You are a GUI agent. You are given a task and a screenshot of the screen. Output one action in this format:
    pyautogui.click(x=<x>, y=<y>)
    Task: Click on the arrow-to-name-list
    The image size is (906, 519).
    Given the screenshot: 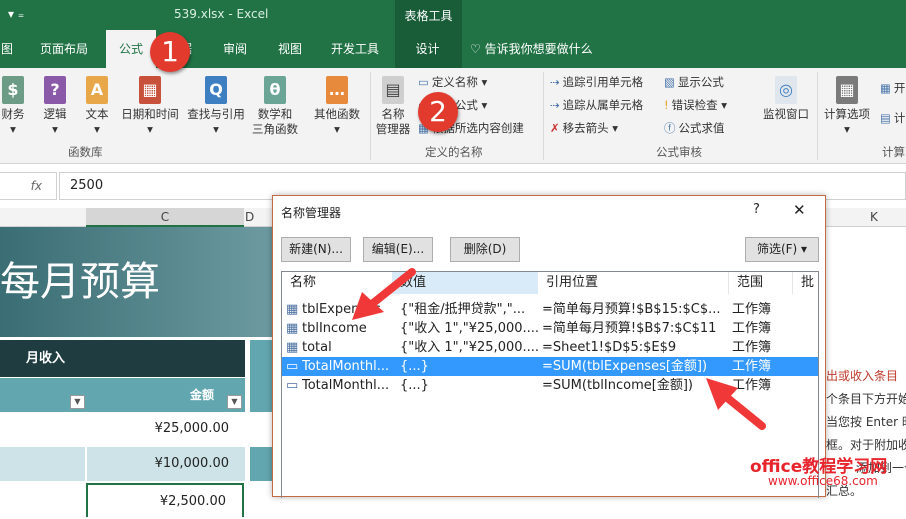 What is the action you would take?
    pyautogui.click(x=384, y=294)
    